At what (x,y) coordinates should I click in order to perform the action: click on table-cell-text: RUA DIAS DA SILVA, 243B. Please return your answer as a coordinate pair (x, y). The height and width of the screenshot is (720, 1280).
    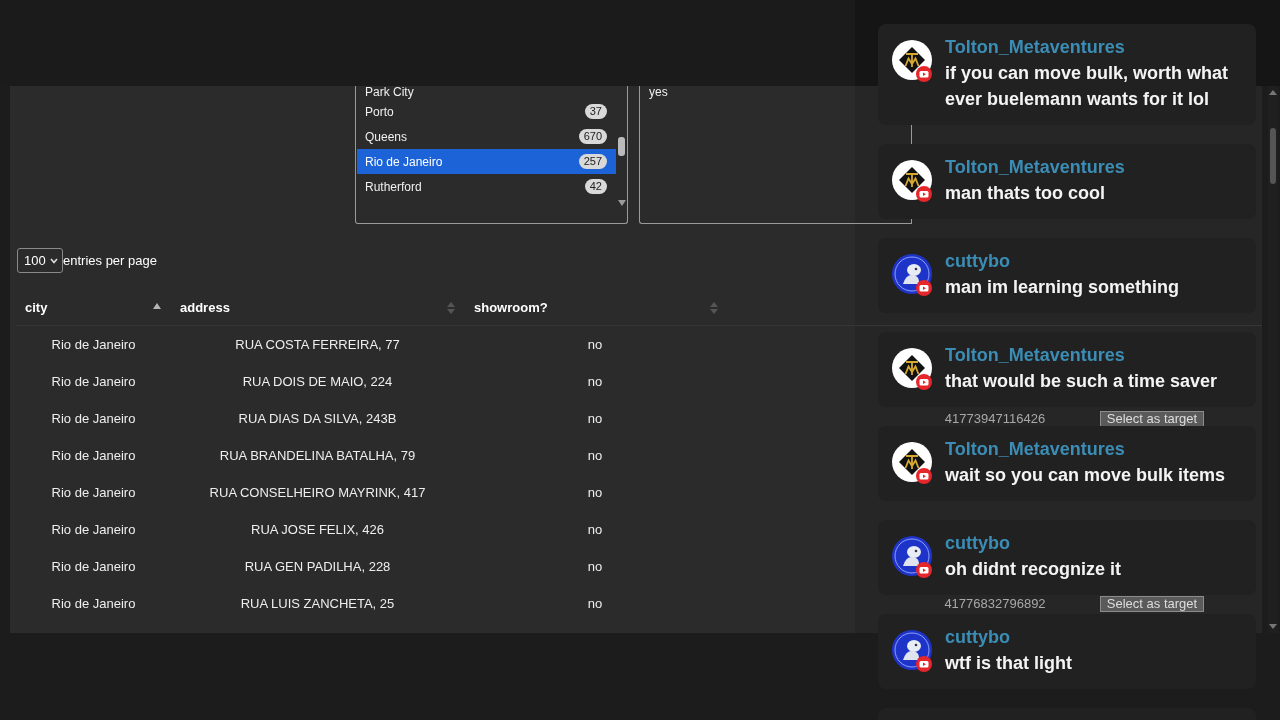
    Looking at the image, I should click on (317, 418).